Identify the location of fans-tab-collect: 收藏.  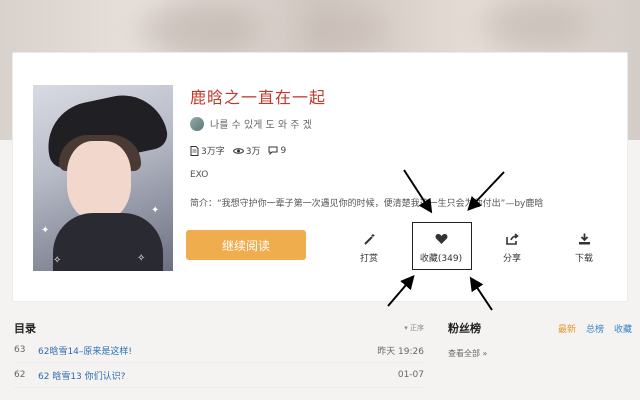
(623, 328).